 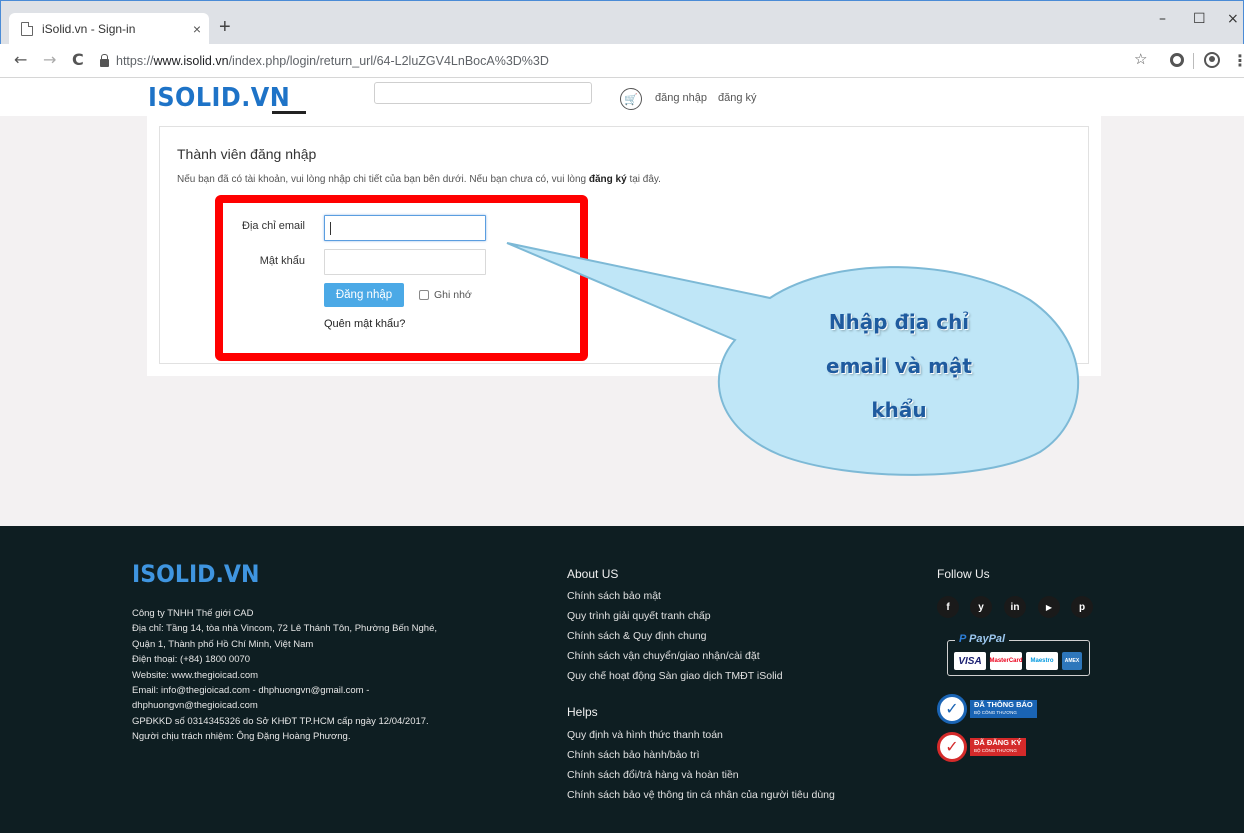 I want to click on helps-title: Helps, so click(x=582, y=712).